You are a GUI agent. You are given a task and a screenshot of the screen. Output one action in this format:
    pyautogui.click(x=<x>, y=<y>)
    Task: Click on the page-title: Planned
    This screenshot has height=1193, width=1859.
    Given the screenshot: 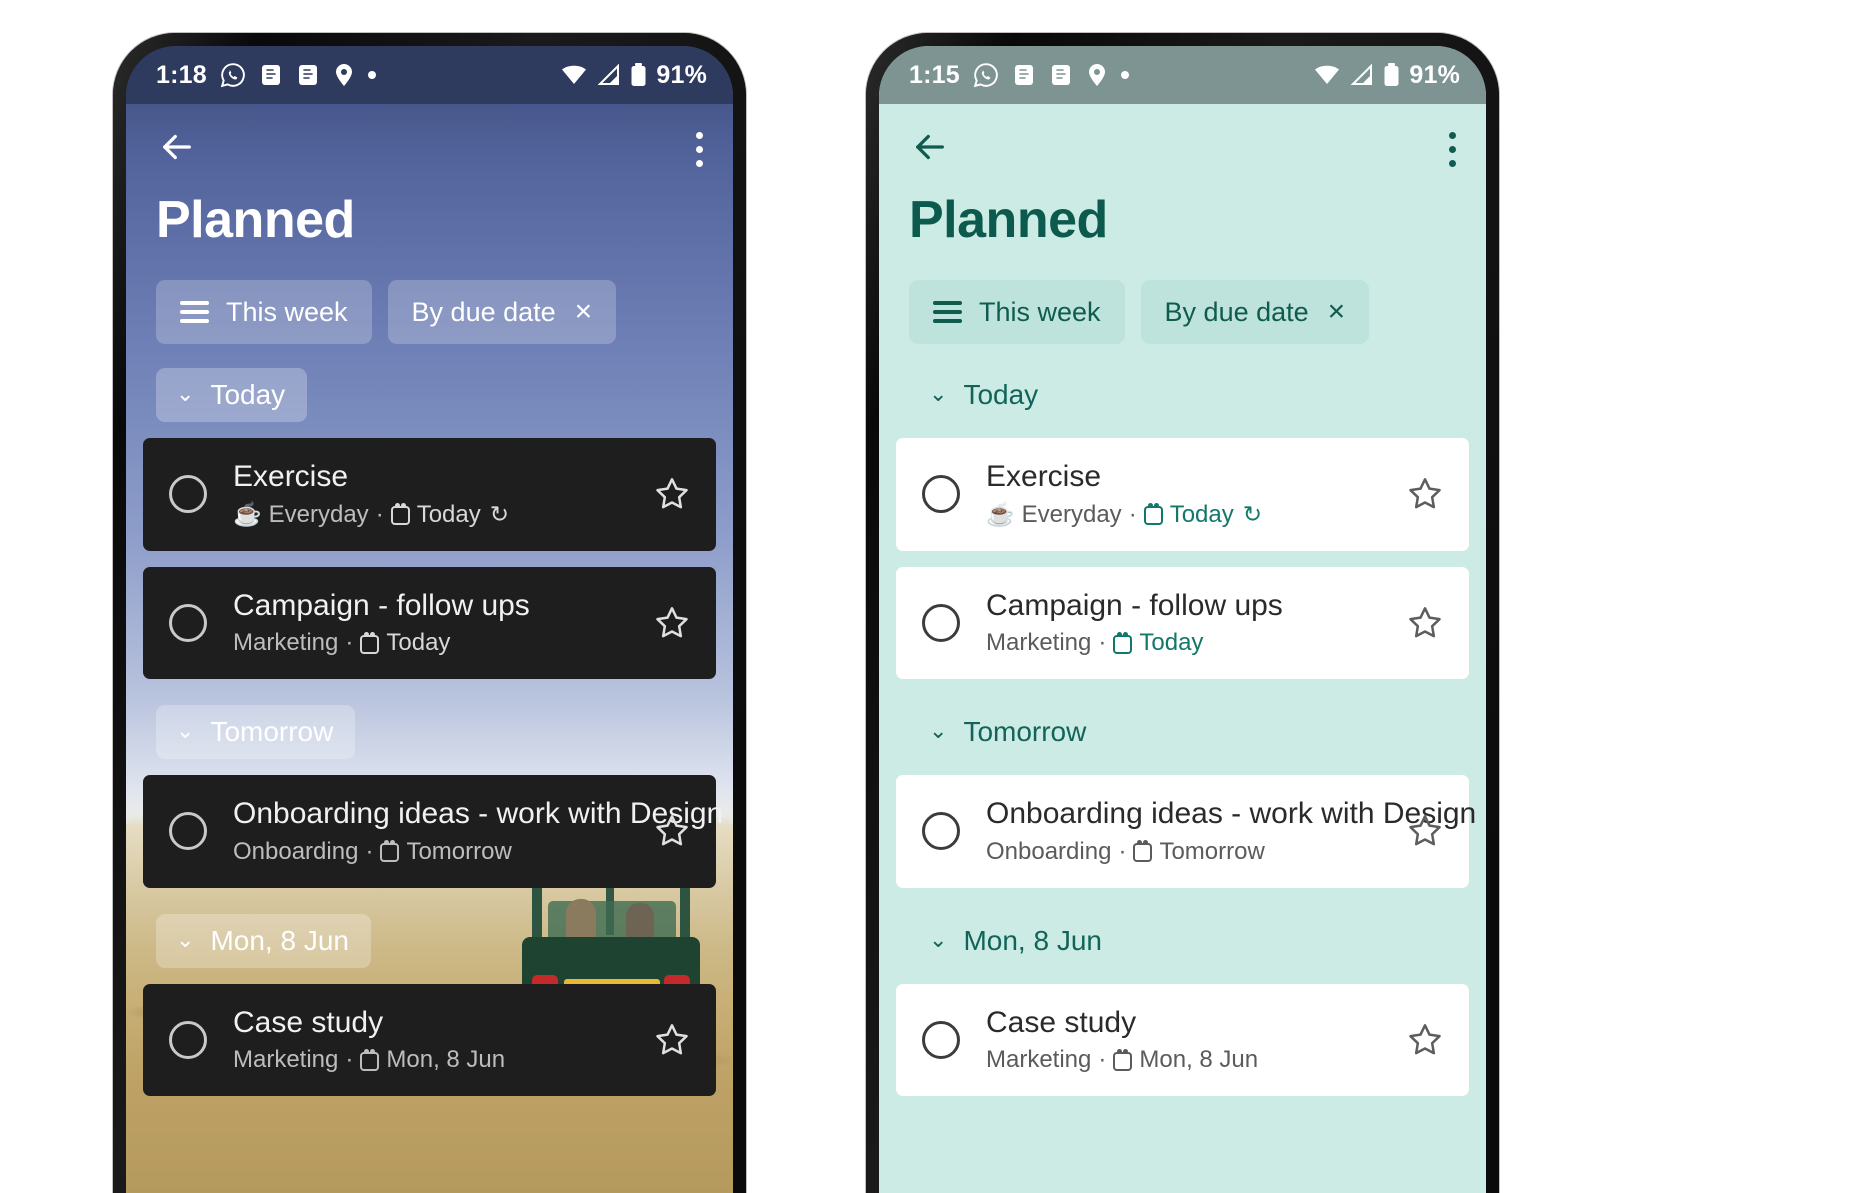 What is the action you would take?
    pyautogui.click(x=255, y=220)
    